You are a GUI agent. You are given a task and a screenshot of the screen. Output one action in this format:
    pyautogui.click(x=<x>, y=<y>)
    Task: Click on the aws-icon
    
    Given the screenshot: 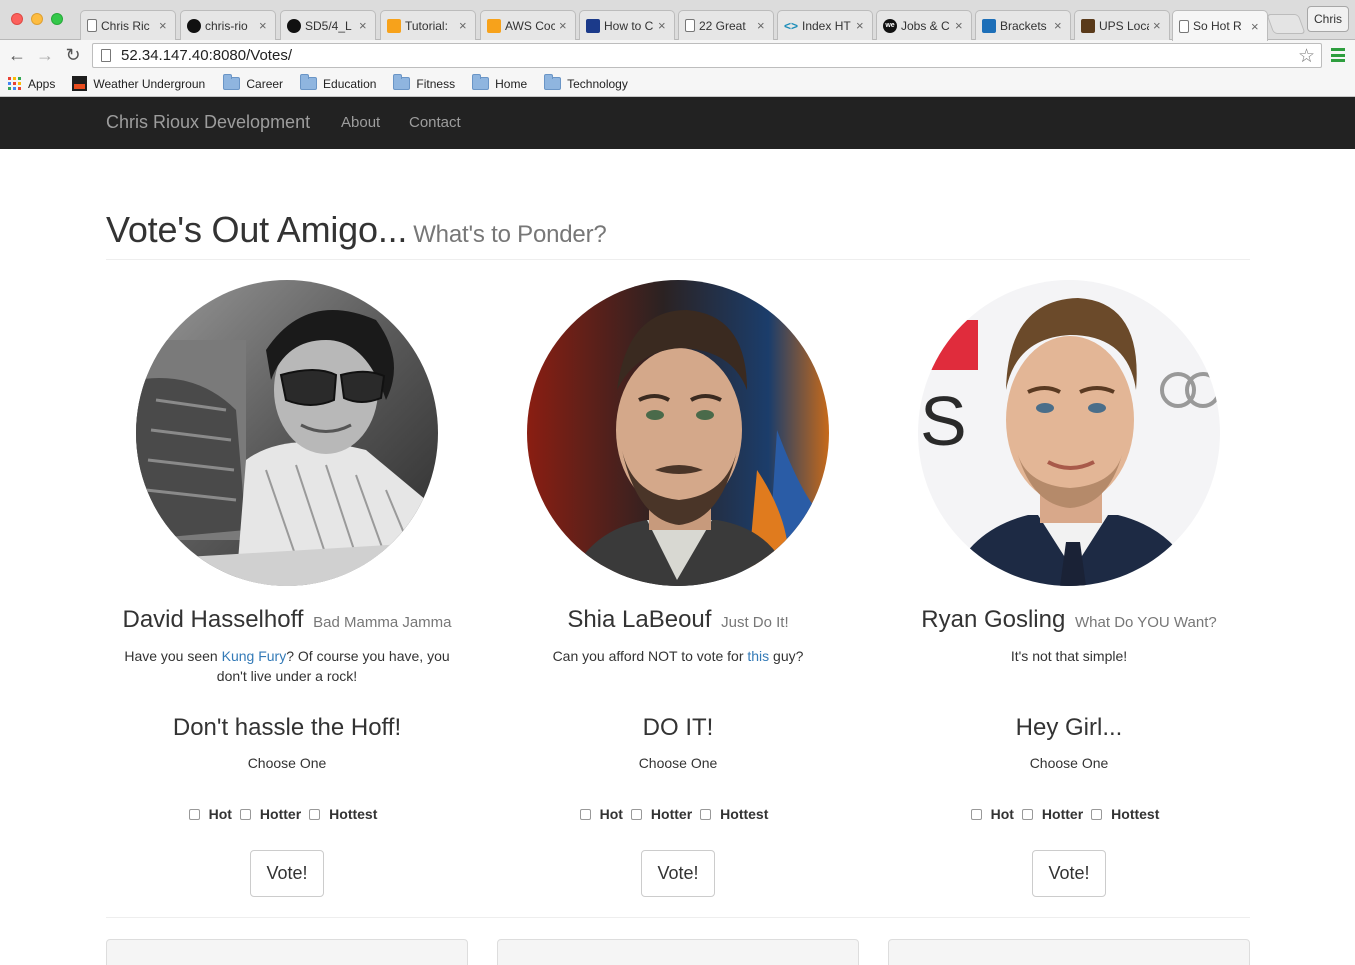 What is the action you would take?
    pyautogui.click(x=494, y=25)
    